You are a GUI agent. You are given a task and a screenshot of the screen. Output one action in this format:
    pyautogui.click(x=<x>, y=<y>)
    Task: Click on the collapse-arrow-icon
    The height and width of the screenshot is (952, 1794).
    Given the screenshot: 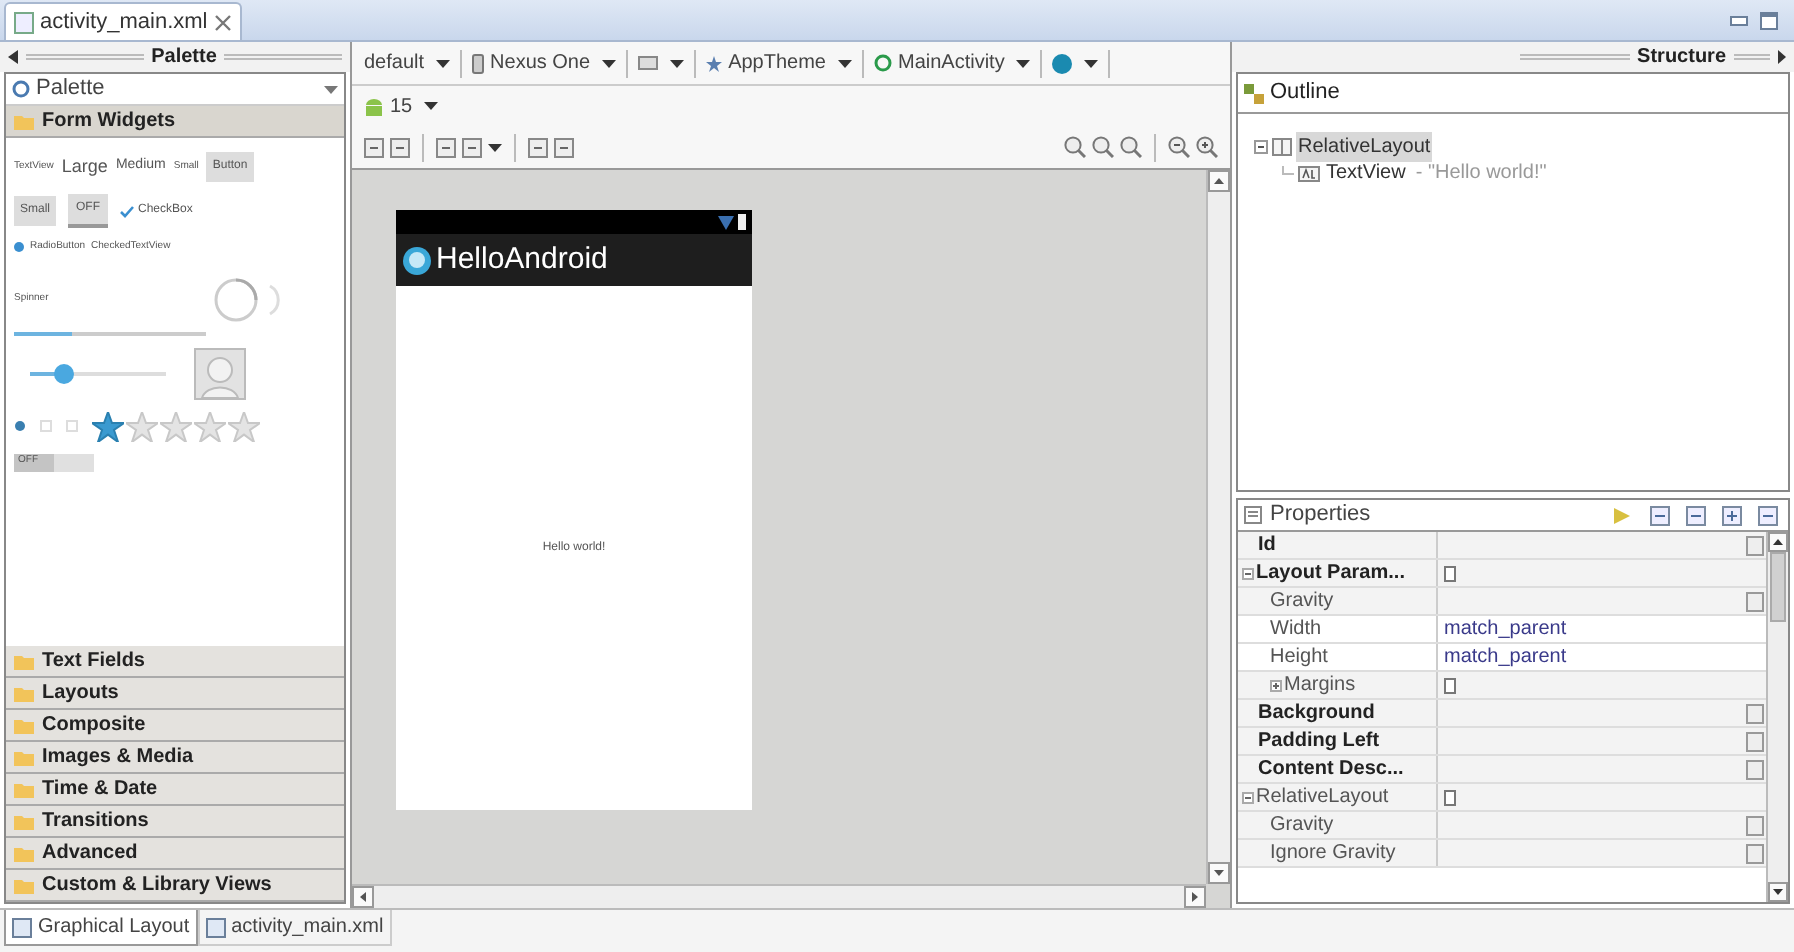 What is the action you would take?
    pyautogui.click(x=13, y=57)
    